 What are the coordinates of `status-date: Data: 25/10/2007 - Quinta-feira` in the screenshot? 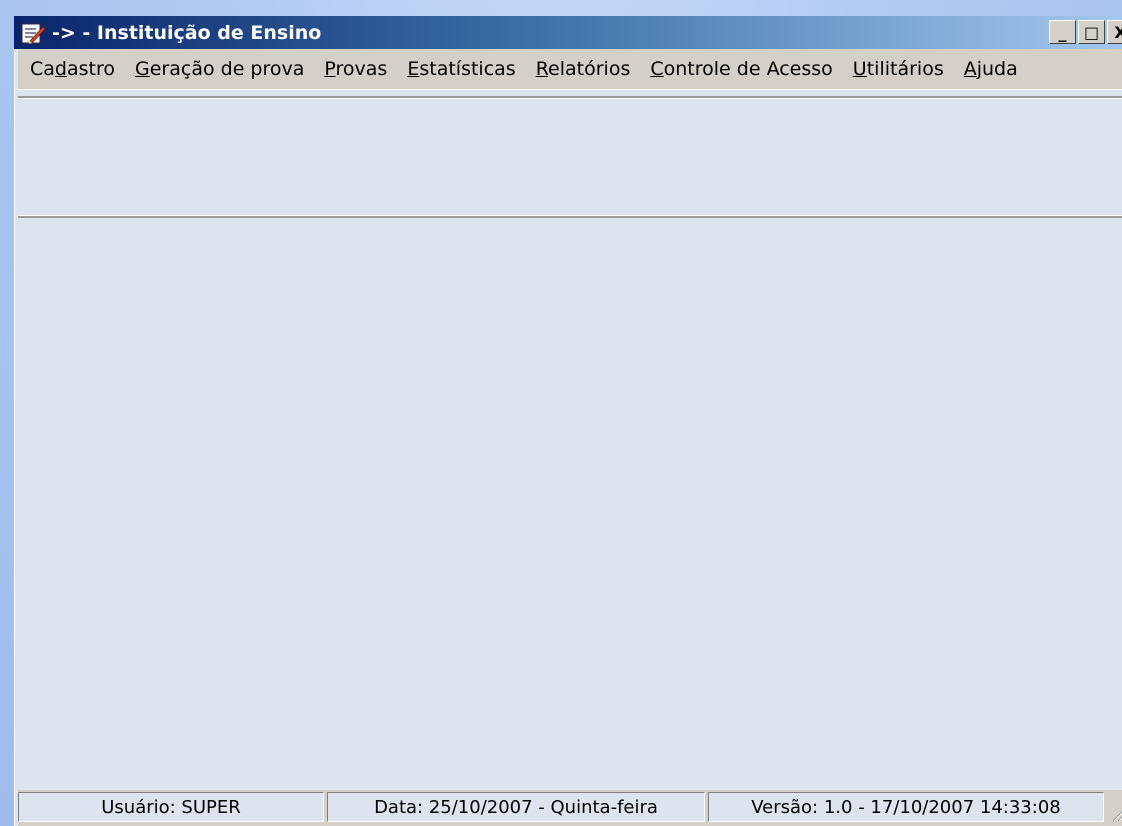 It's located at (516, 807).